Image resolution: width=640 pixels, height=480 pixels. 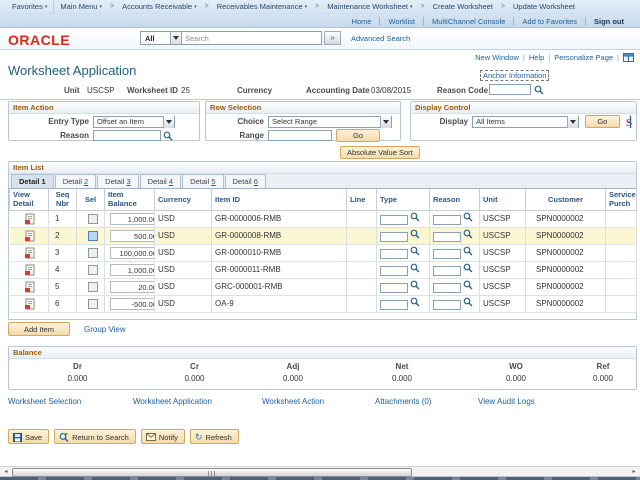 I want to click on view-audit-logs-link: View Audit Logs, so click(x=506, y=401).